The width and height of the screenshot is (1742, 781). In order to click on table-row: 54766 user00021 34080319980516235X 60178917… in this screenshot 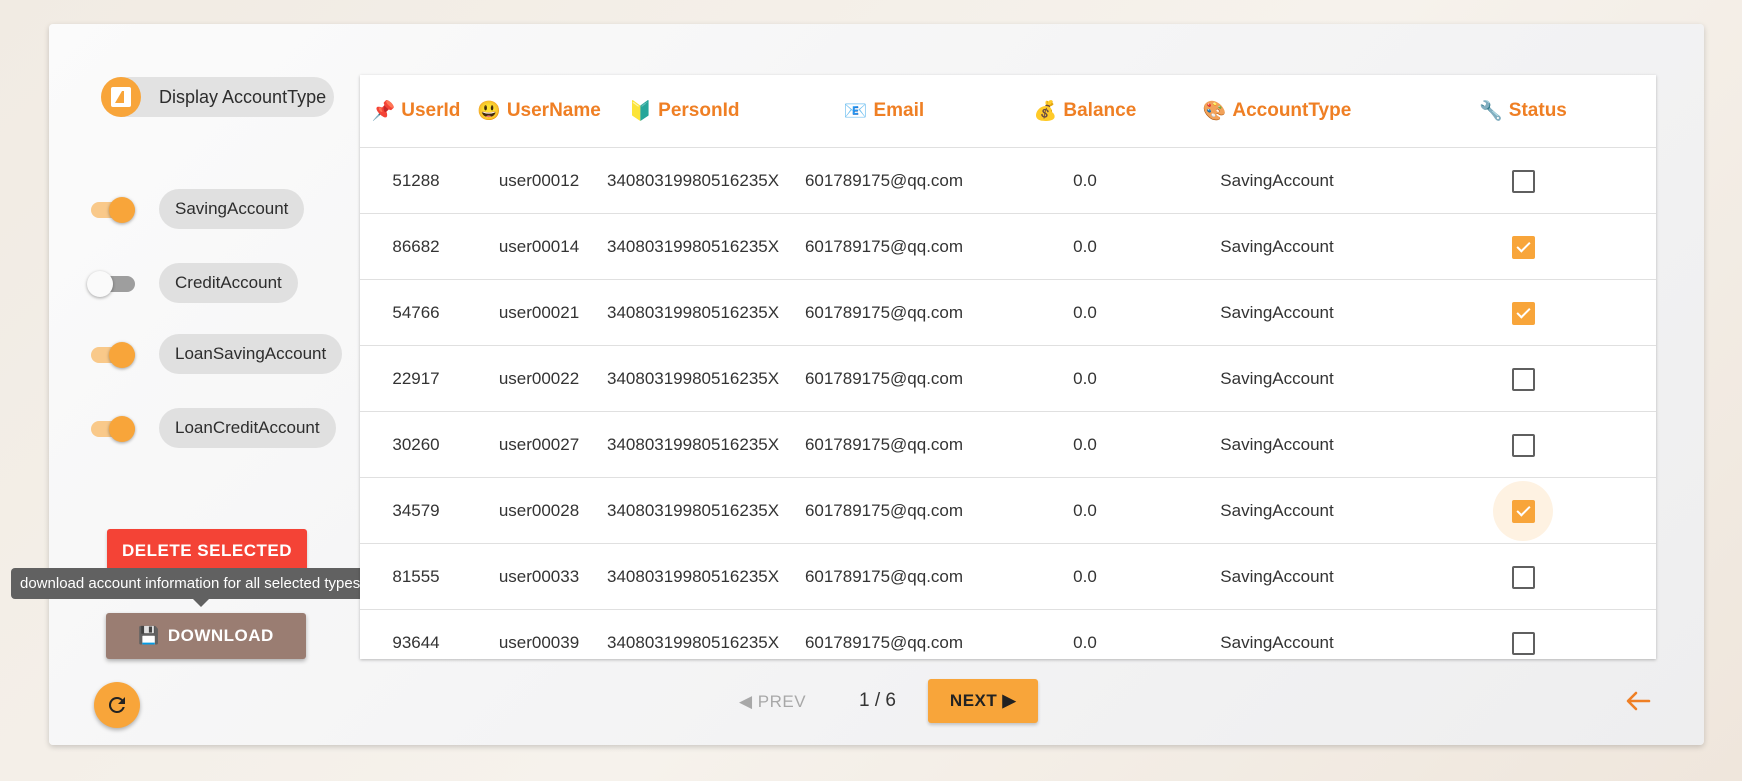, I will do `click(1008, 312)`.